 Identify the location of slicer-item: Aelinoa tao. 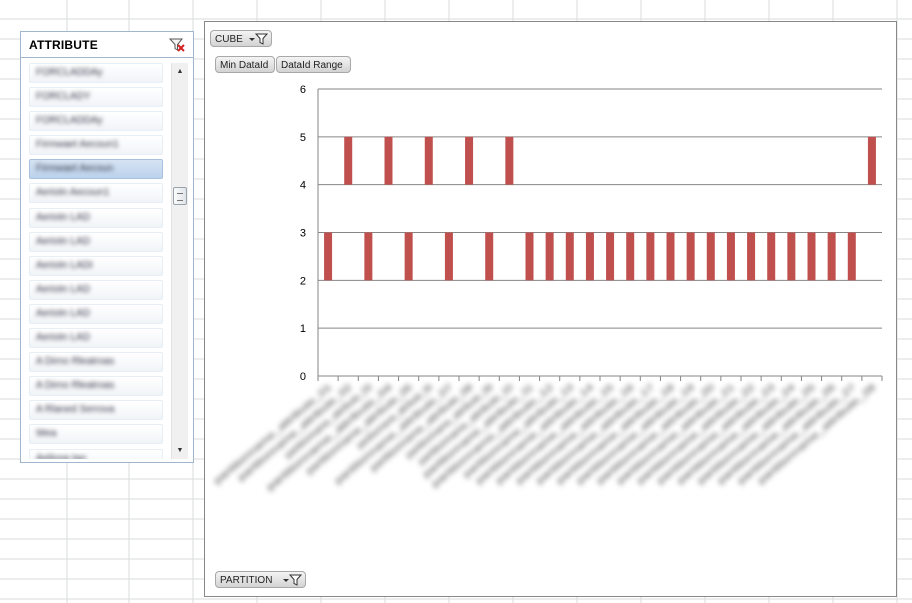
(96, 454).